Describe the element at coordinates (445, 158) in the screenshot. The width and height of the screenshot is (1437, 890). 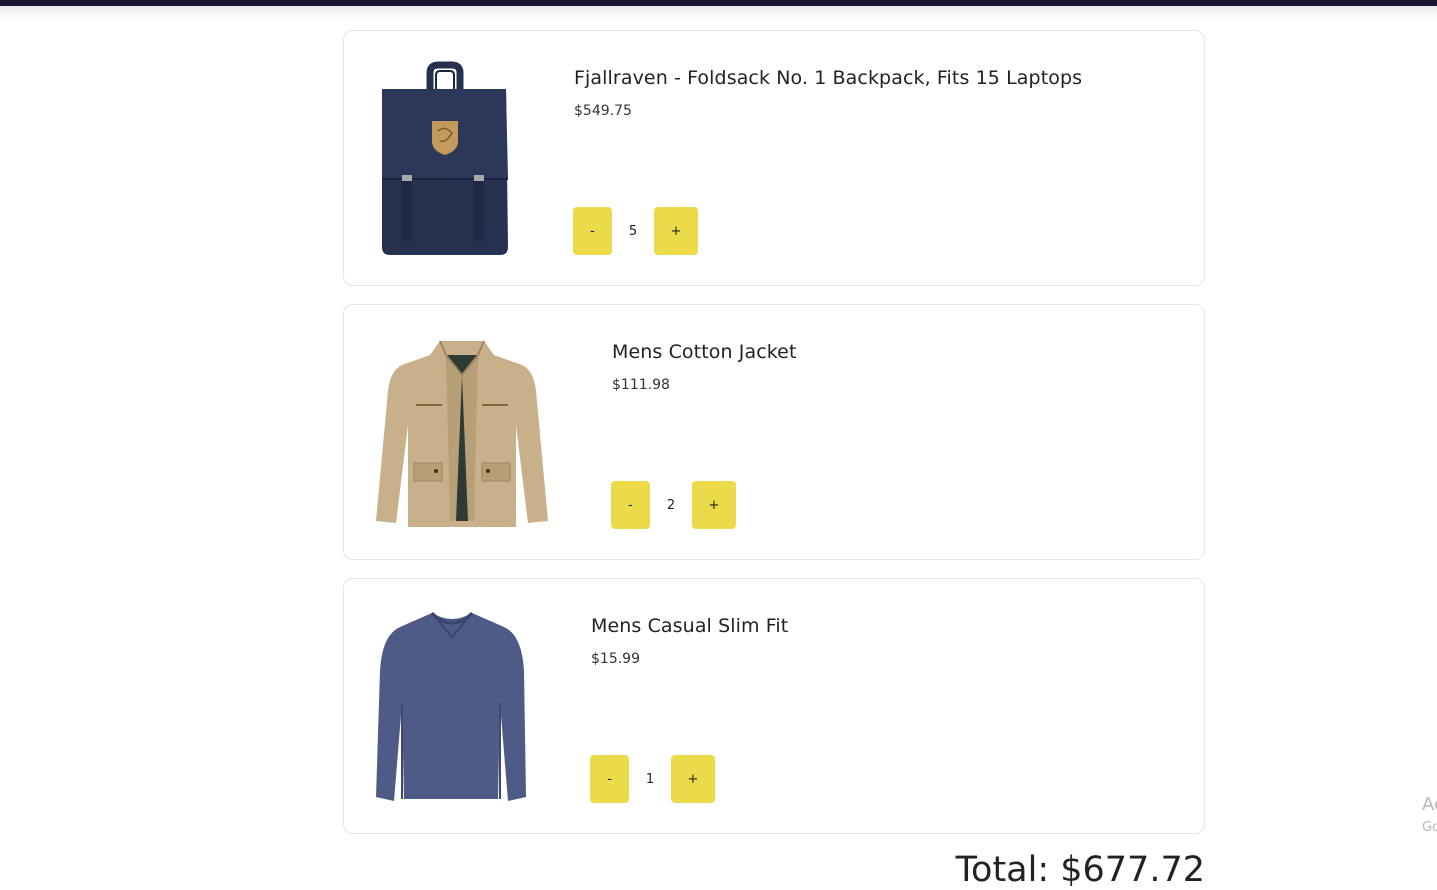
I see `backpack-image` at that location.